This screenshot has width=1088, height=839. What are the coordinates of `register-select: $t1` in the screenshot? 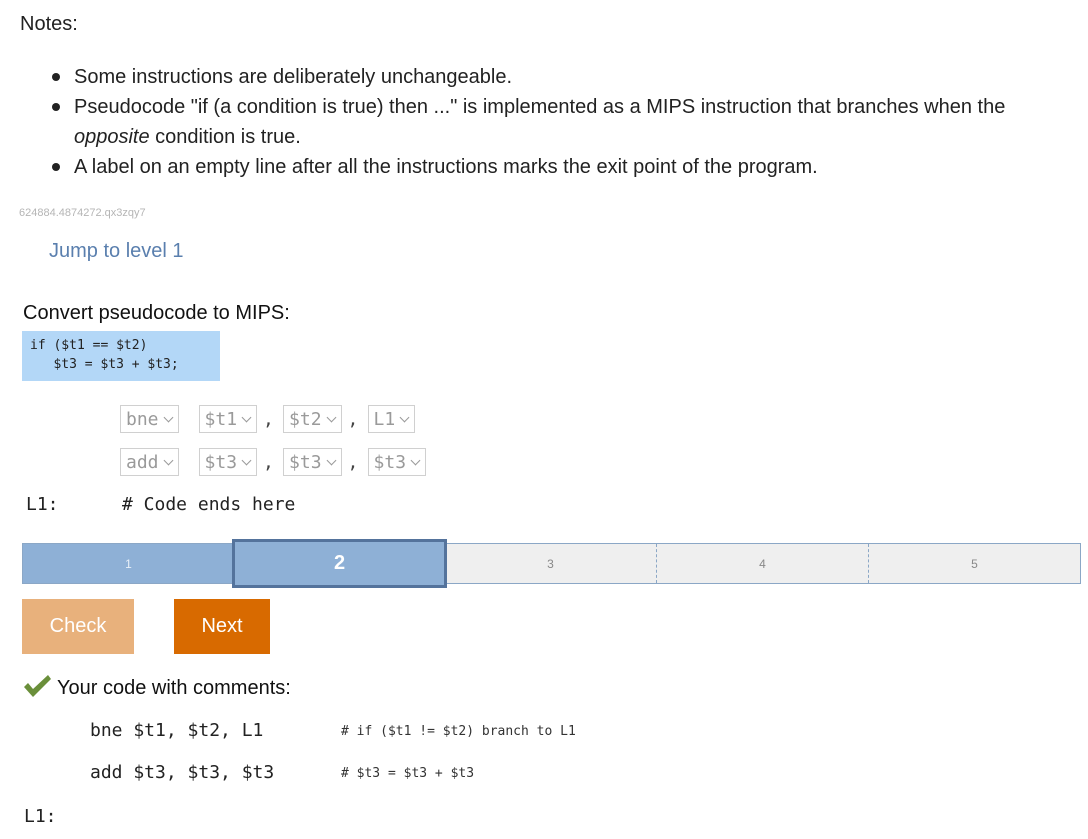 It's located at (228, 419).